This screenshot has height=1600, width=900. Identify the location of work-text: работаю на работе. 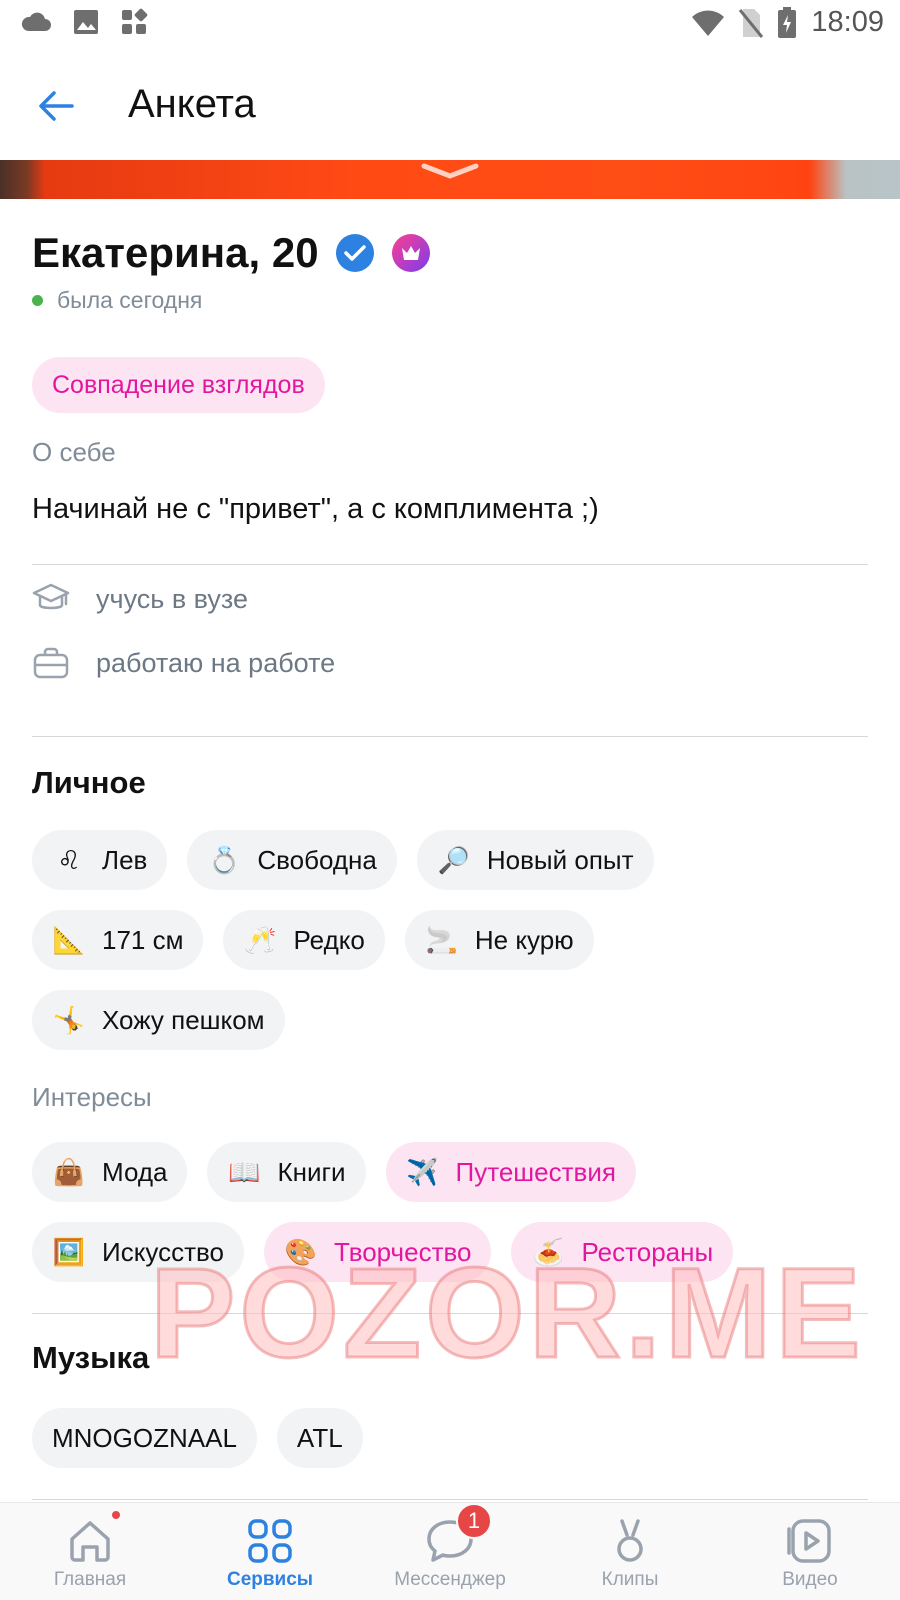
(216, 662).